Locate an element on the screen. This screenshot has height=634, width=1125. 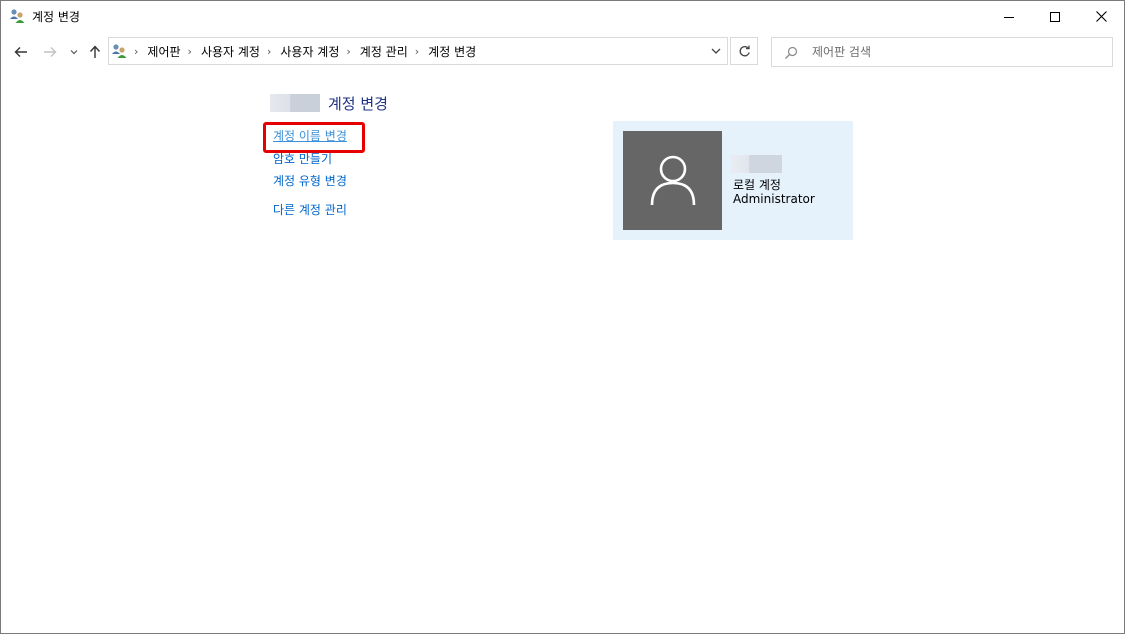
up-button is located at coordinates (95, 52).